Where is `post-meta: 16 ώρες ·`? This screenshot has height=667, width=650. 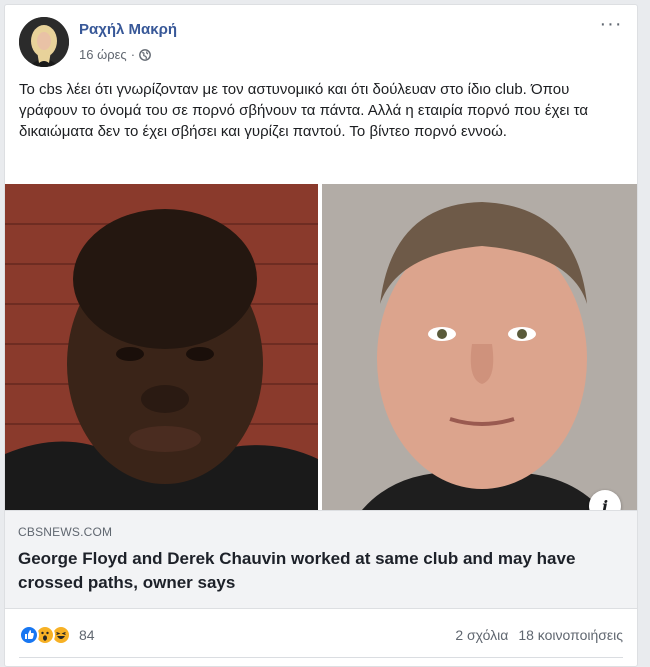
post-meta: 16 ώρες · is located at coordinates (115, 54).